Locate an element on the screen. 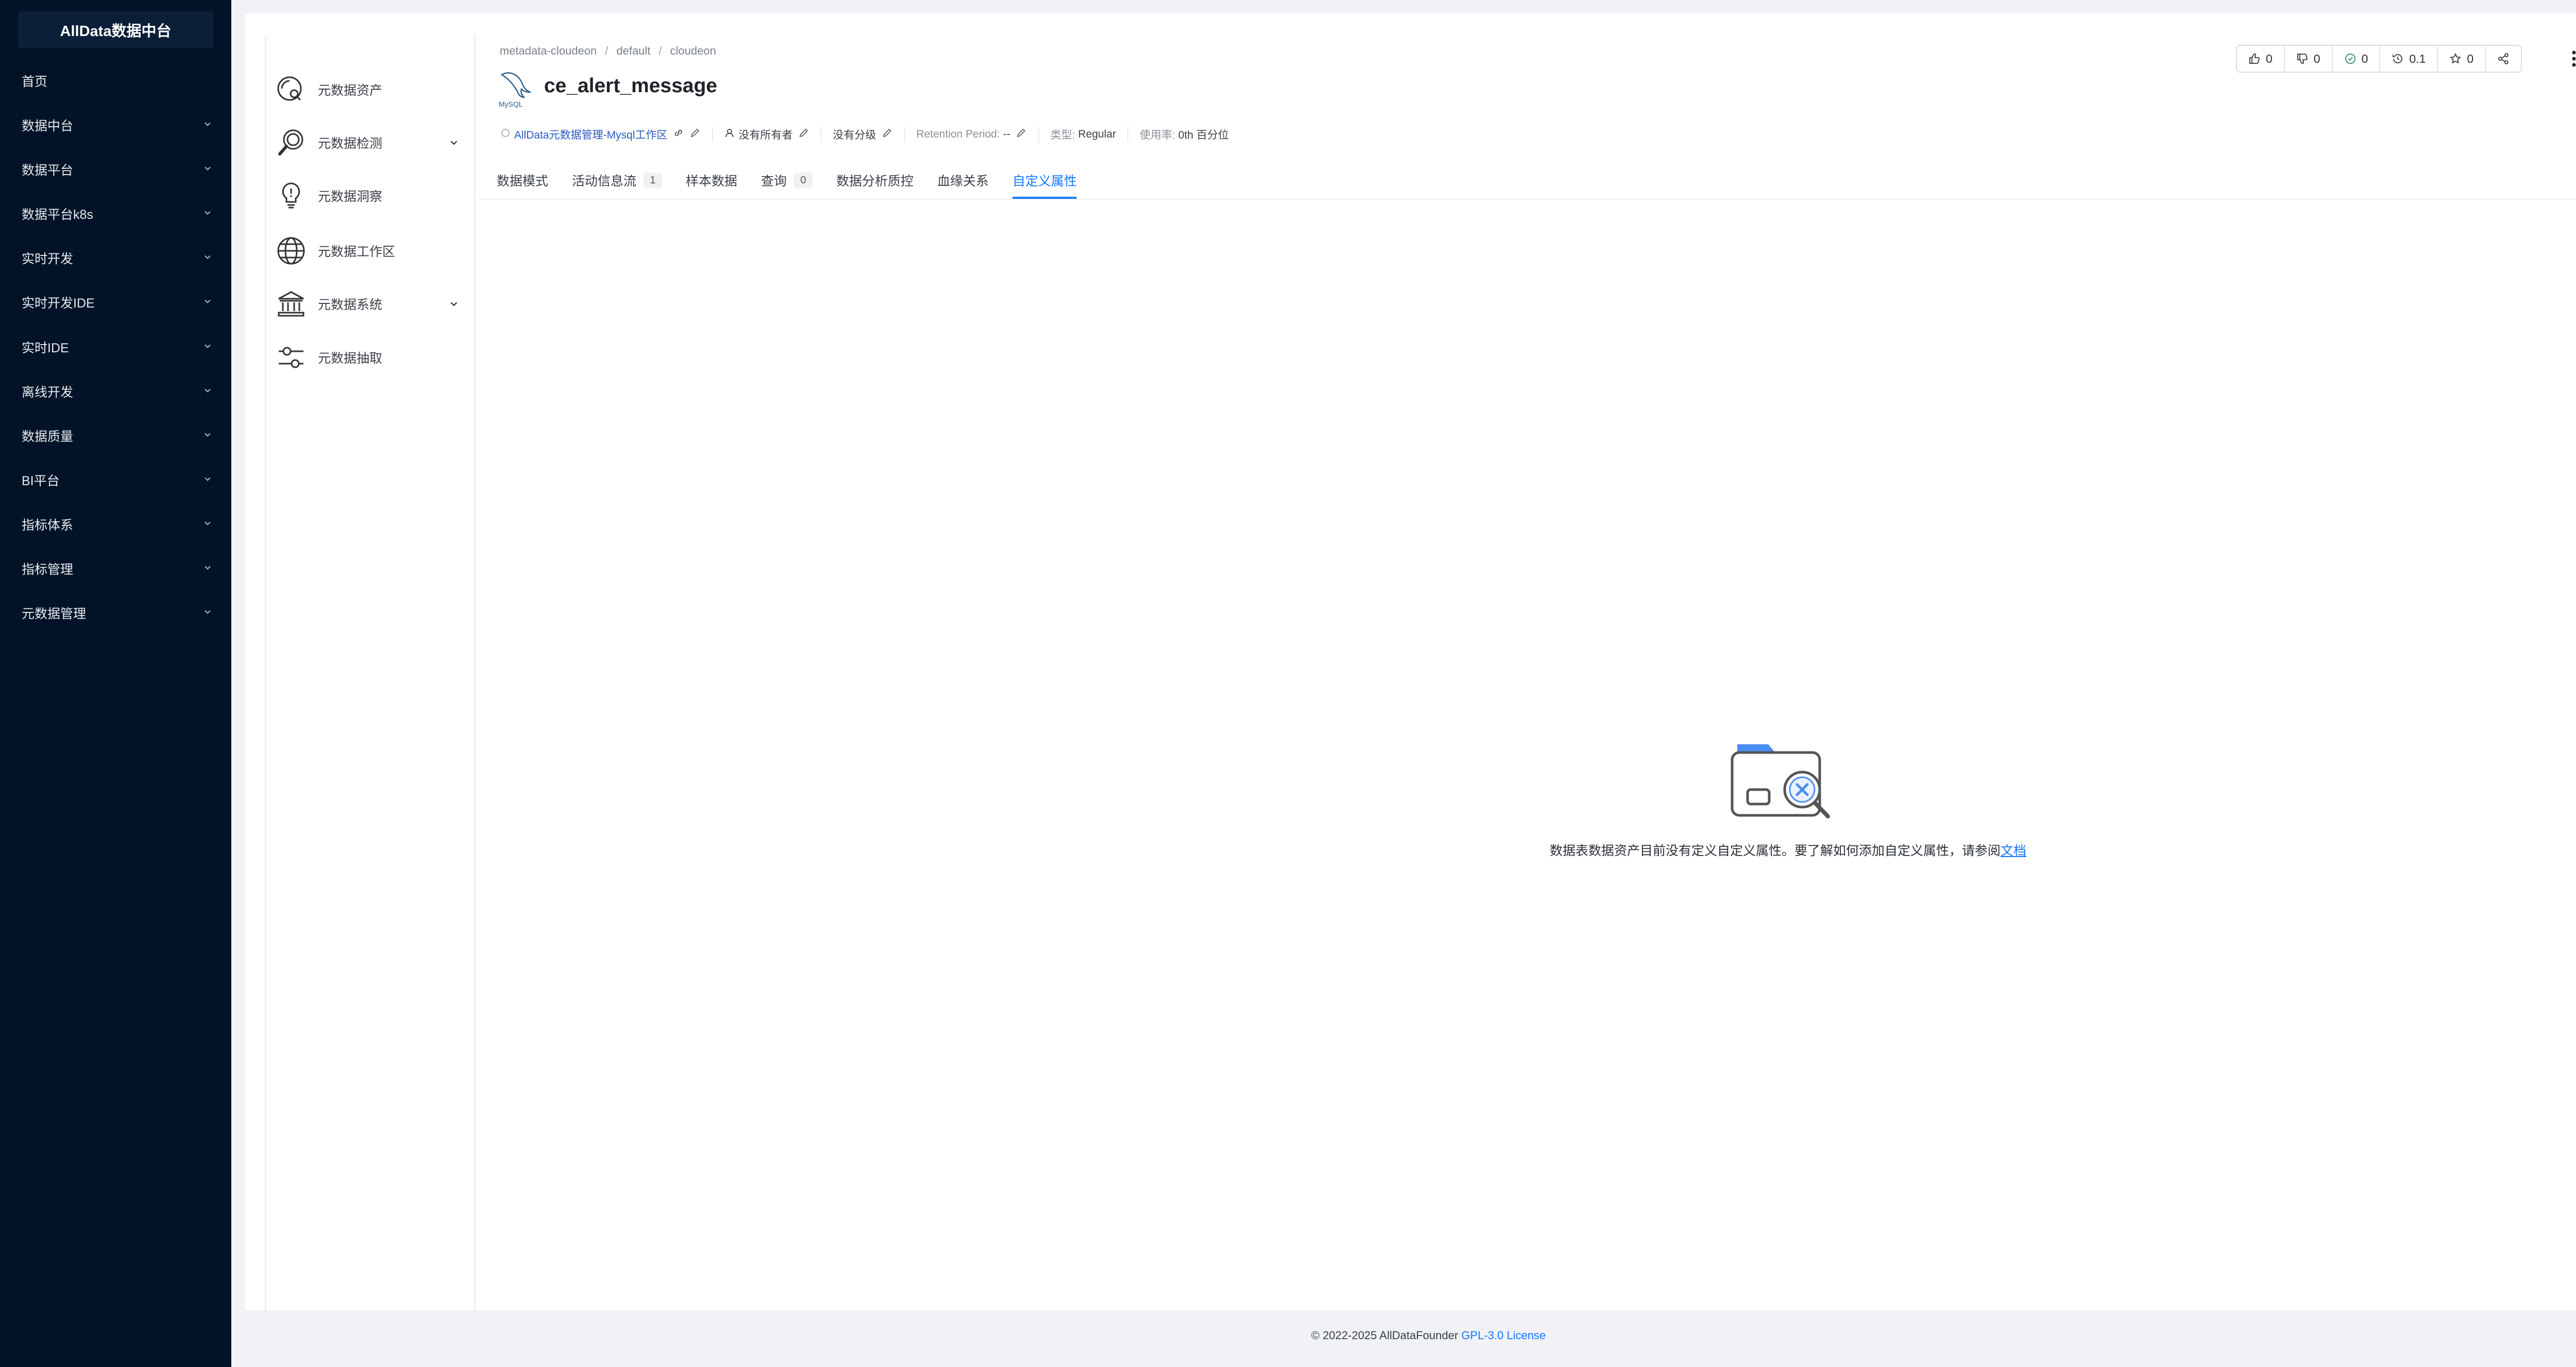 This screenshot has height=1367, width=2576. domain-link: AllData元数据管理-Mysql工作区 is located at coordinates (591, 134).